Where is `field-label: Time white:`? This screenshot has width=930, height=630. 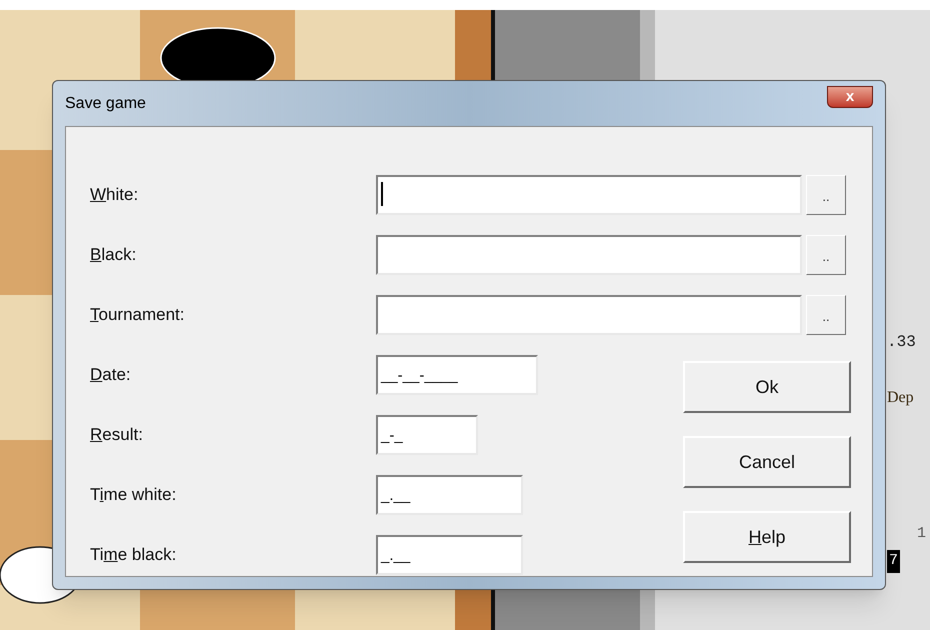 field-label: Time white: is located at coordinates (134, 495).